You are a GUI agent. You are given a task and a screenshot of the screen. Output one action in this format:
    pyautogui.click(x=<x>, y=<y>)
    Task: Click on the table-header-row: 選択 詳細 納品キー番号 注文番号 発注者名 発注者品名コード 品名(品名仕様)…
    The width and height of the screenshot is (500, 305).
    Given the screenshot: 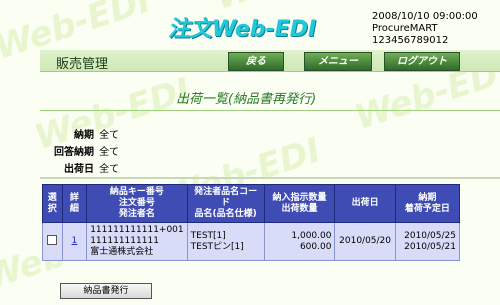 What is the action you would take?
    pyautogui.click(x=251, y=203)
    